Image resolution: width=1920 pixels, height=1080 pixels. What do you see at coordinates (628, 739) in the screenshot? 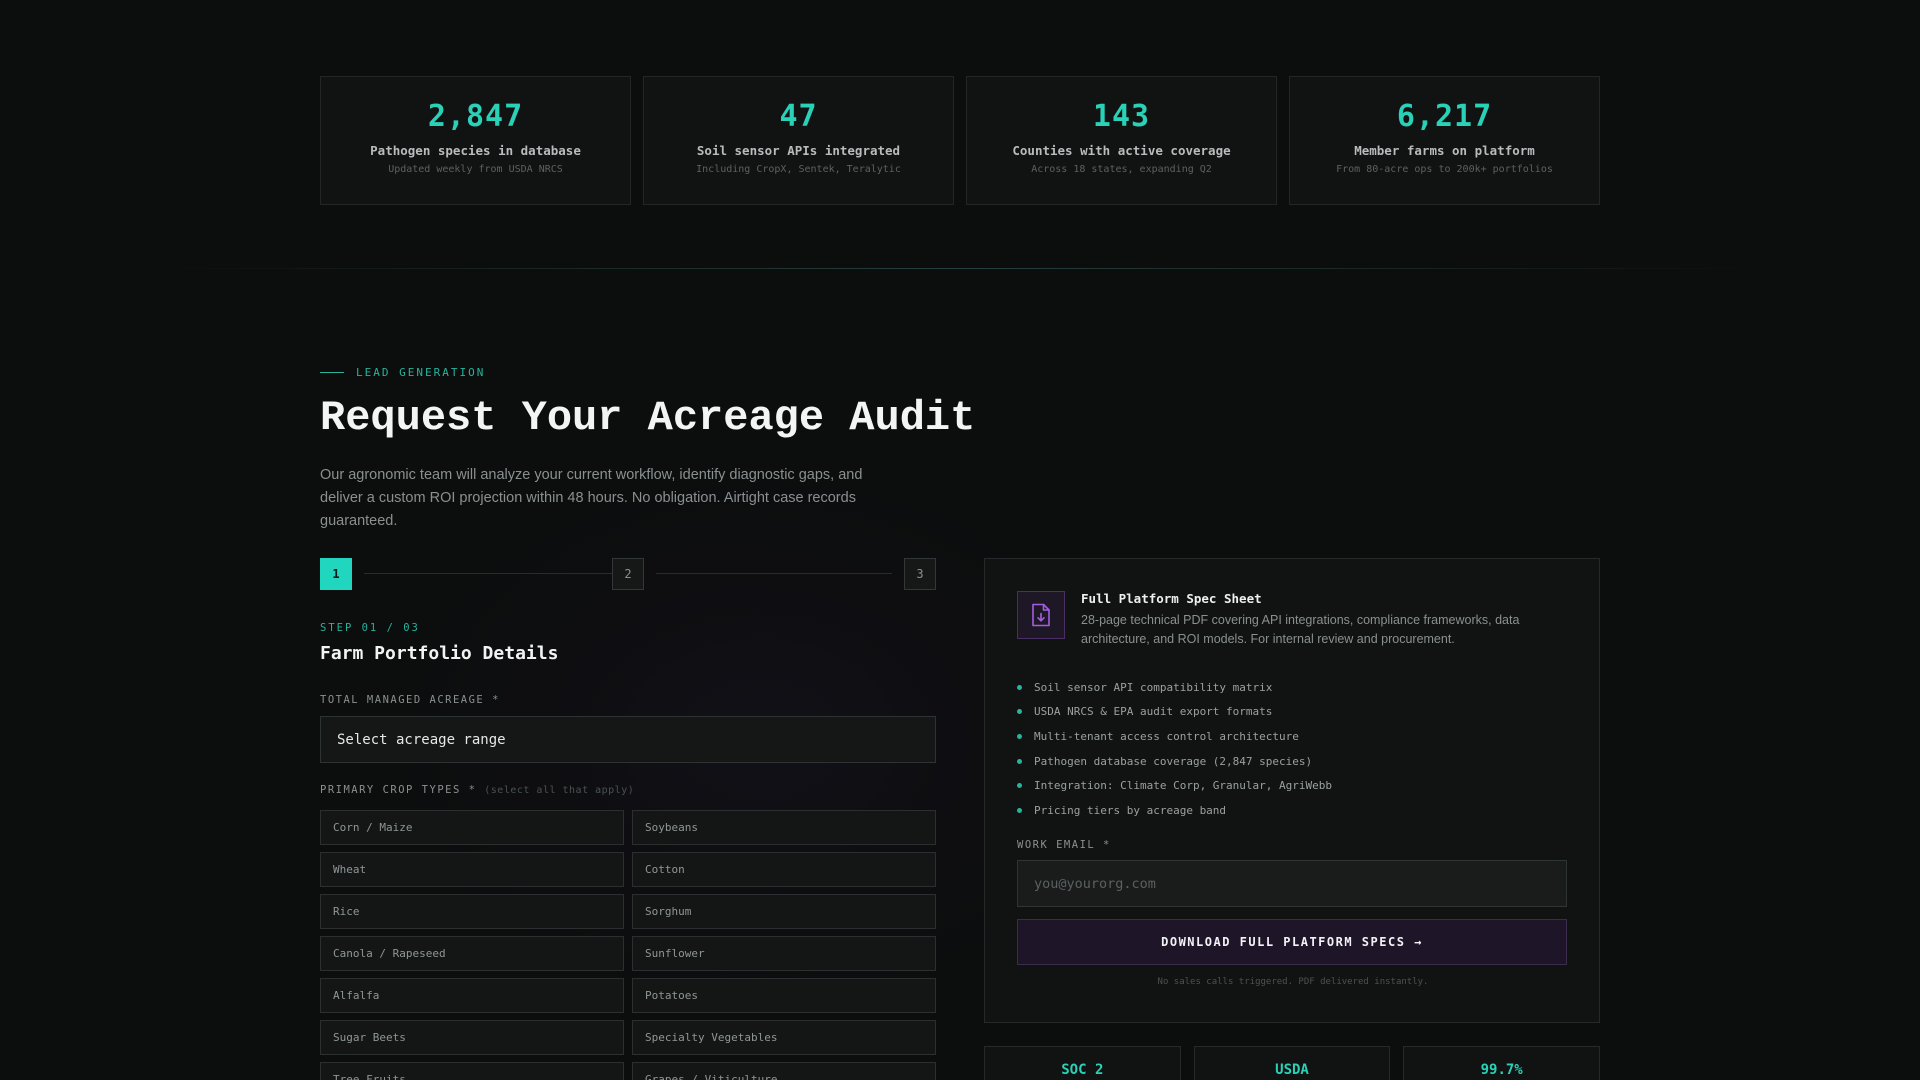
I see `acreage-select: Select acreage range` at bounding box center [628, 739].